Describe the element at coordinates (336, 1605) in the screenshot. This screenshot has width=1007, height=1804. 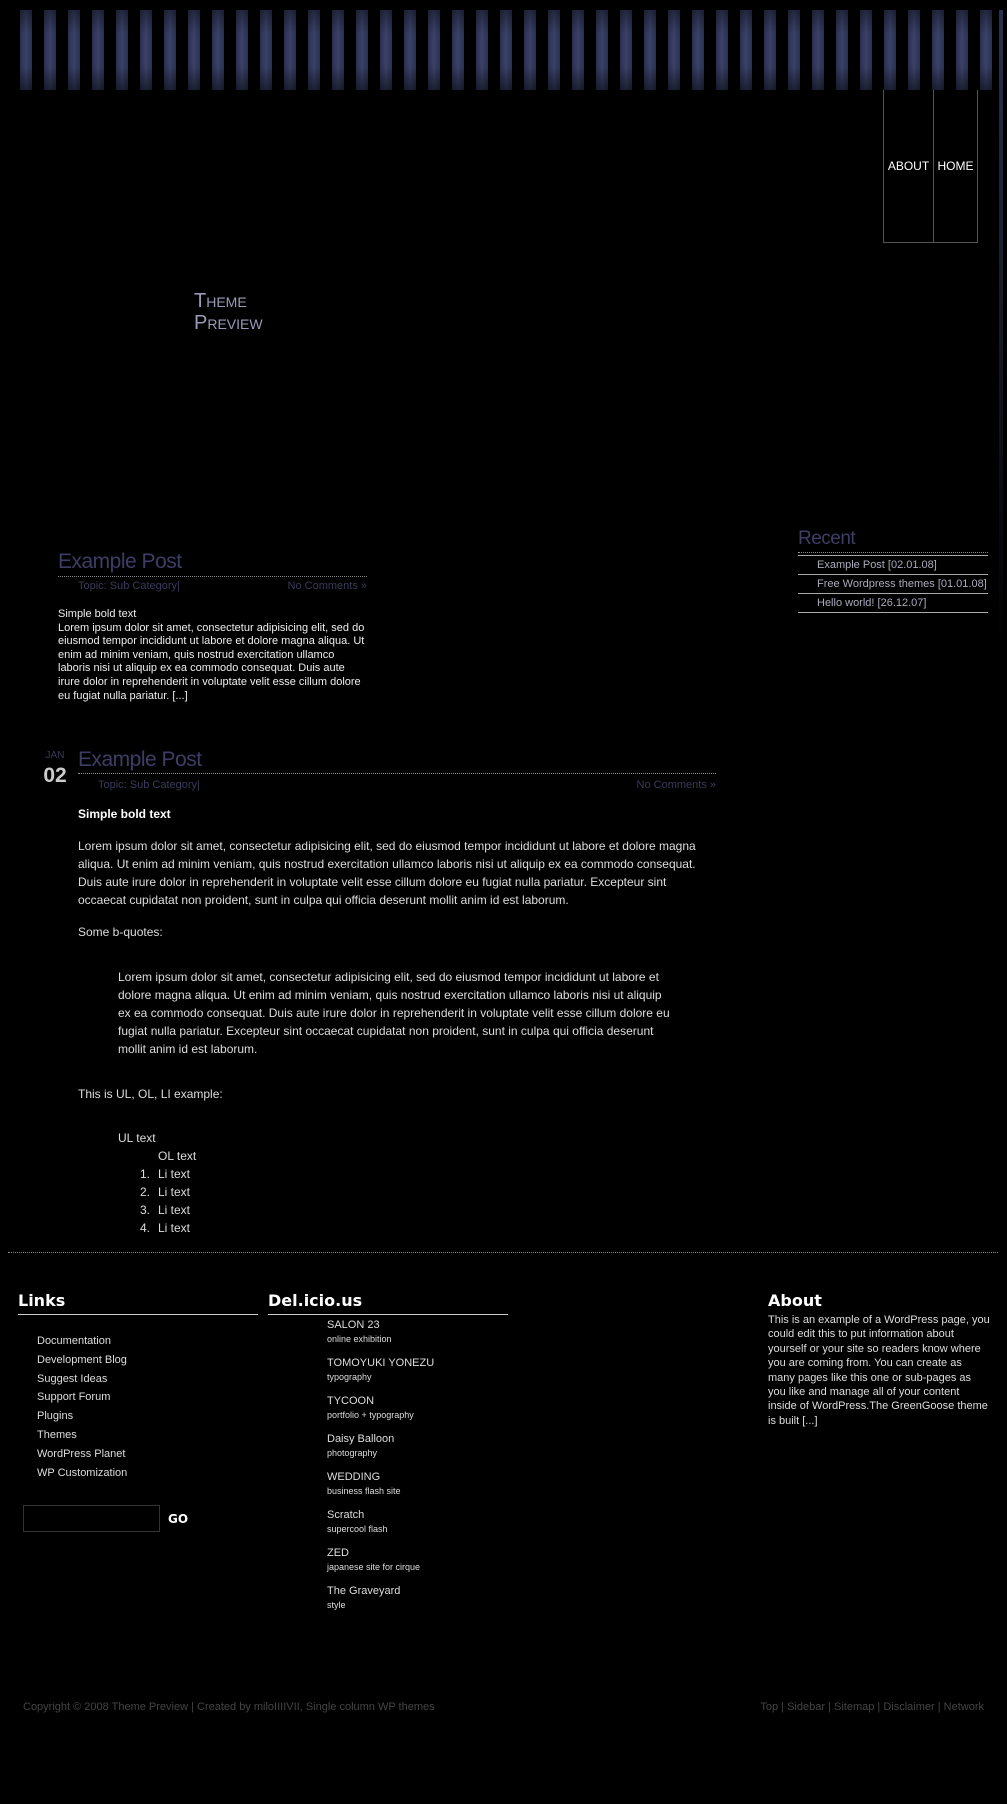
I see `delicious-desc: style` at that location.